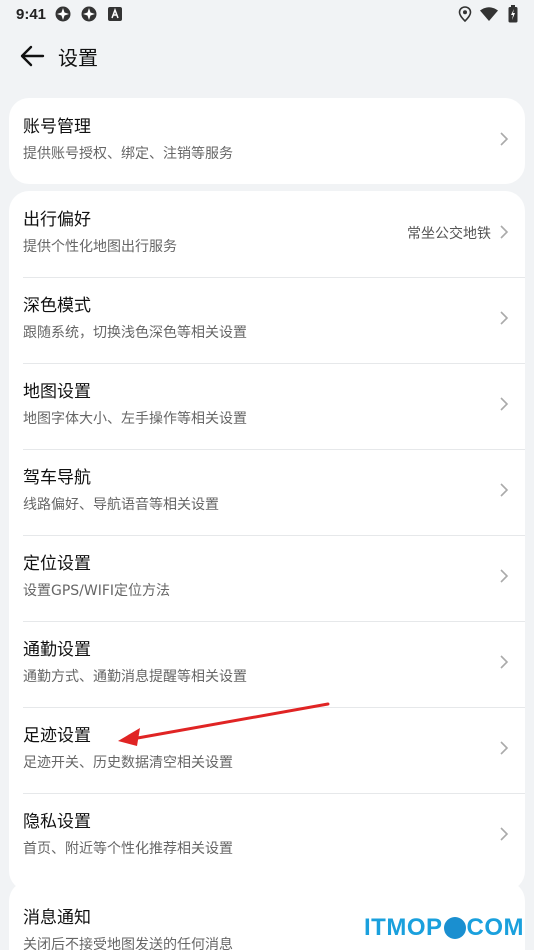 The image size is (534, 950). I want to click on status-time: 9:41, so click(31, 14).